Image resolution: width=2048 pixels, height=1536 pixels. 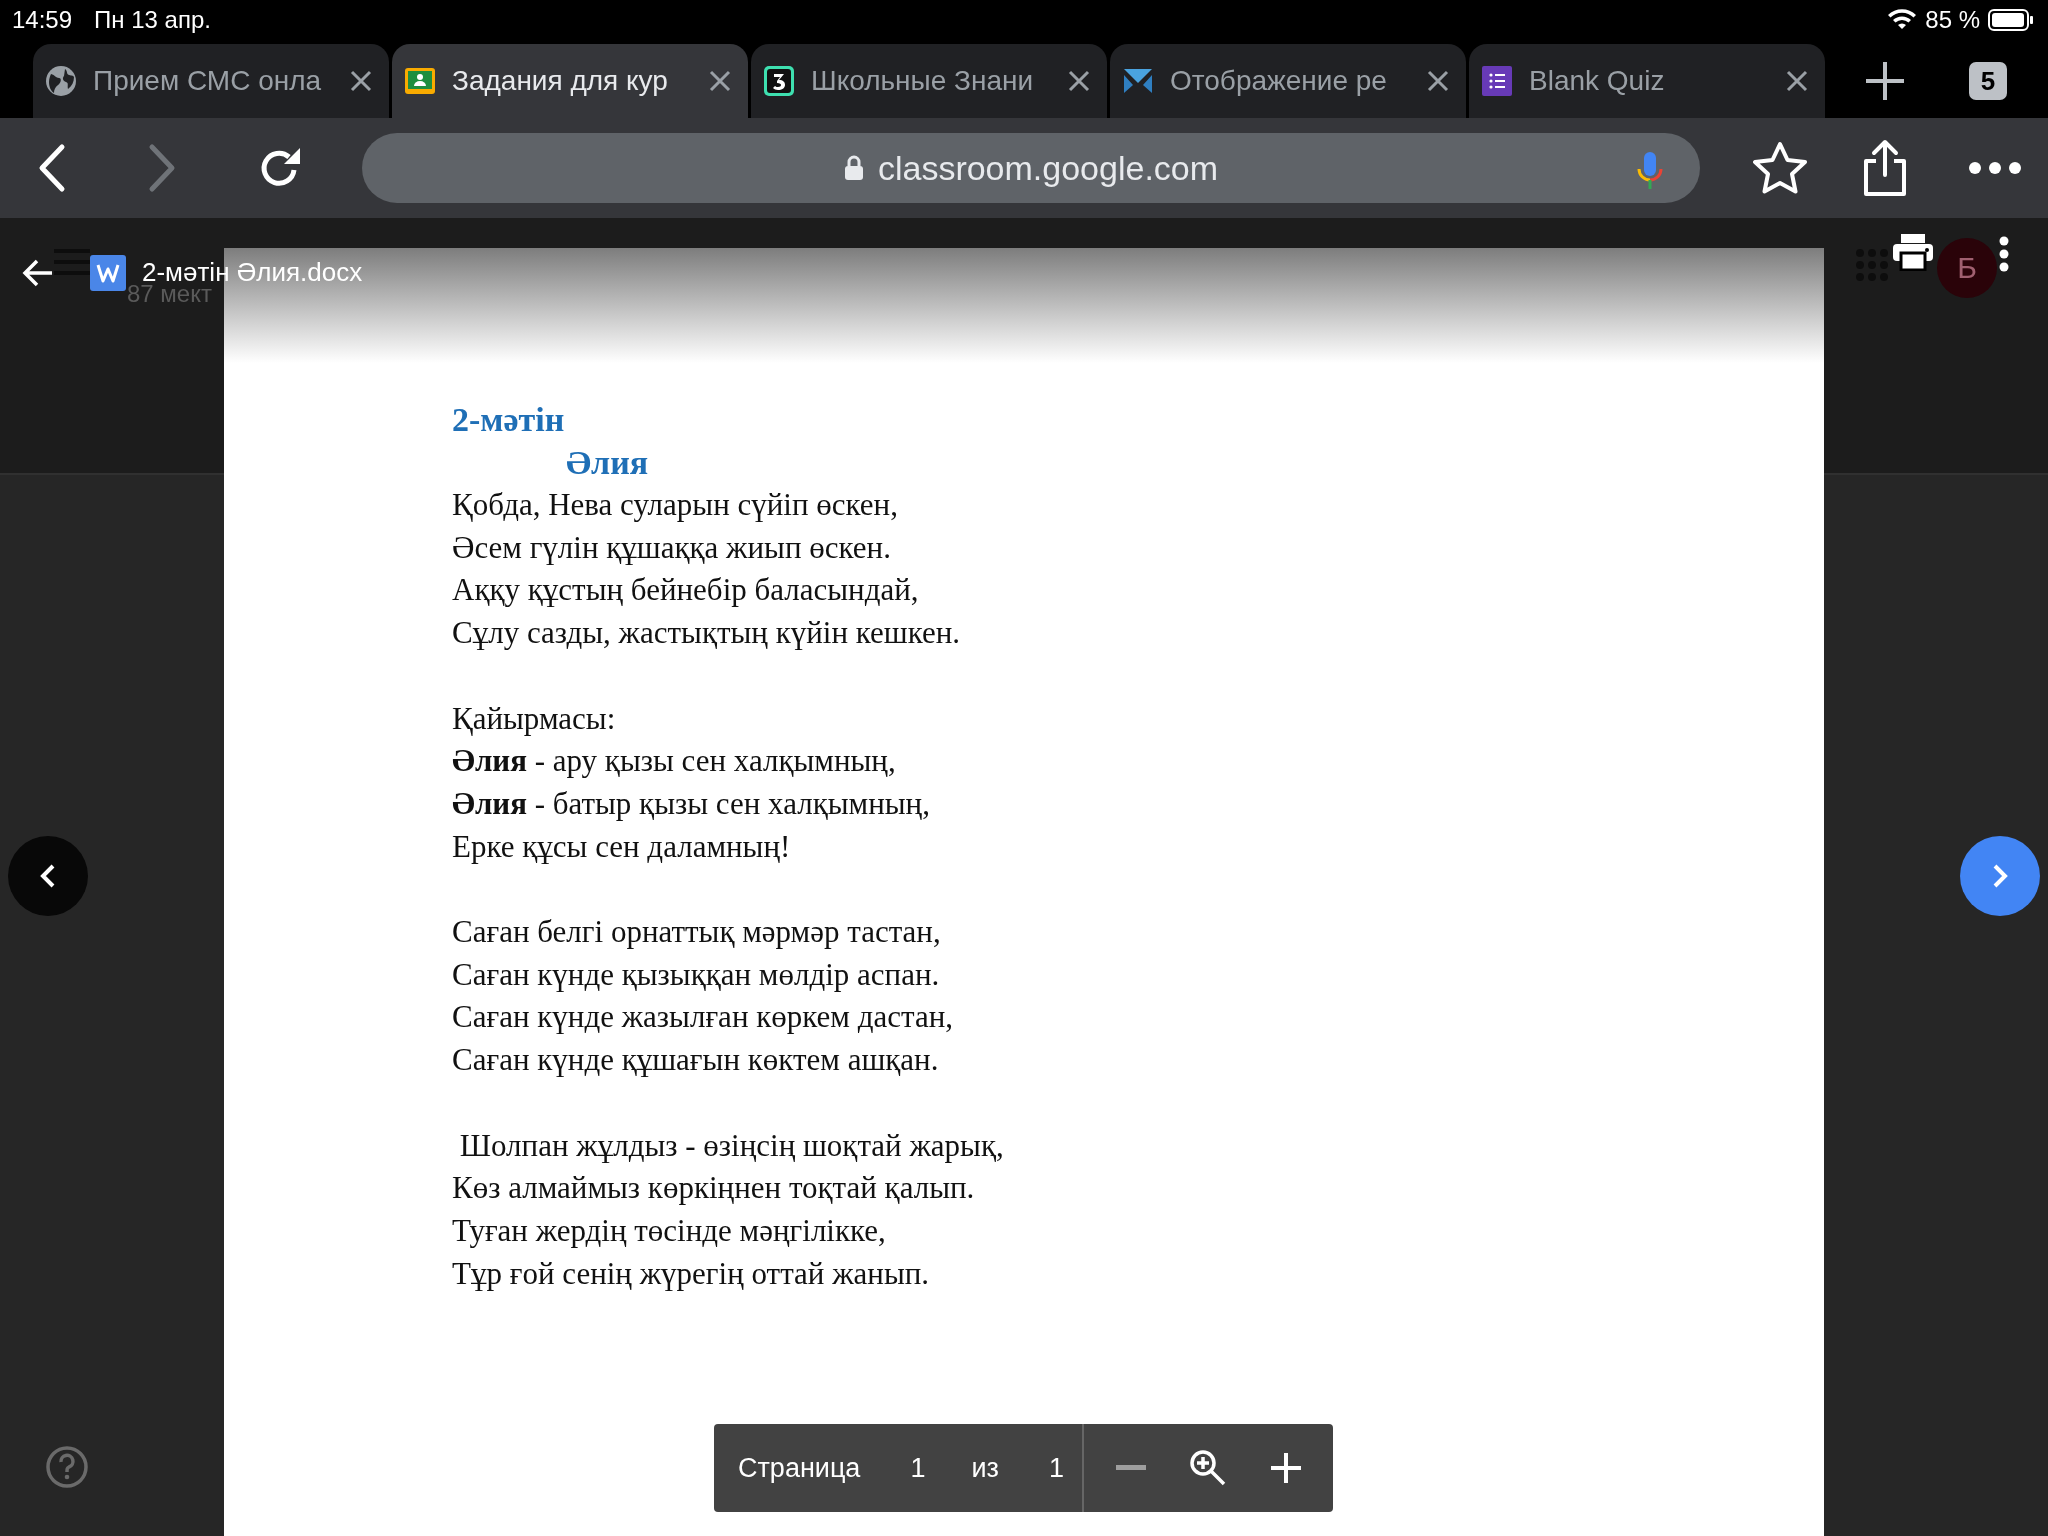 I want to click on poem-line: Тұр ғой сенің жүрегің оттай жанып., so click(x=691, y=1273).